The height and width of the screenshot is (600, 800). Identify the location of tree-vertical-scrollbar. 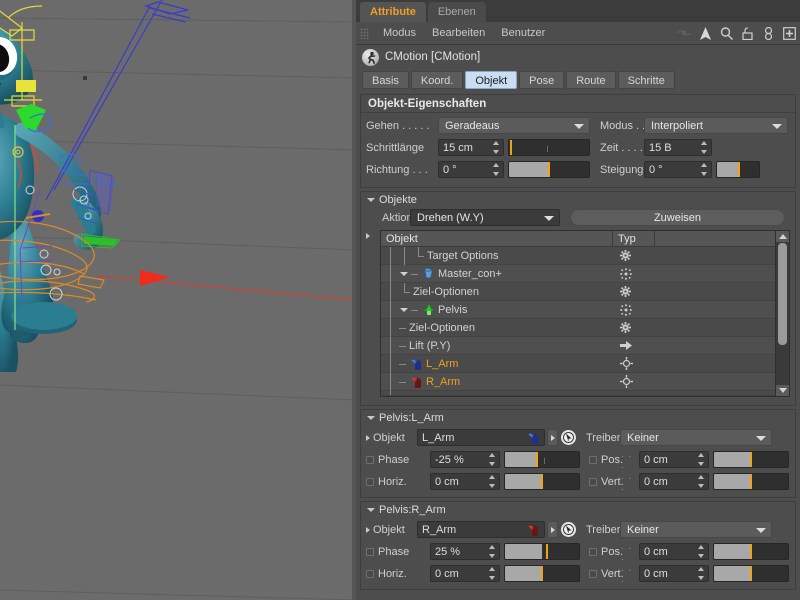
(783, 313).